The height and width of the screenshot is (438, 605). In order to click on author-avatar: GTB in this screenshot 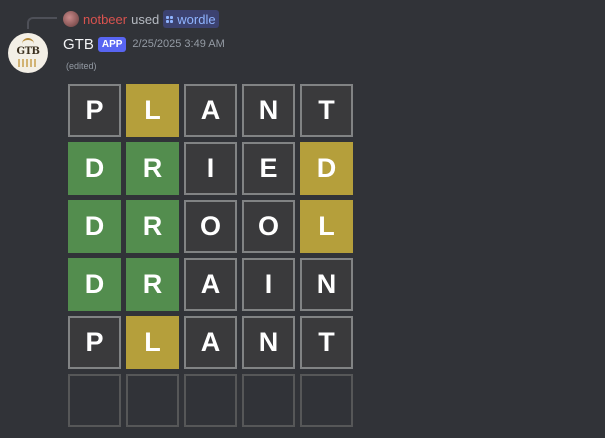, I will do `click(28, 53)`.